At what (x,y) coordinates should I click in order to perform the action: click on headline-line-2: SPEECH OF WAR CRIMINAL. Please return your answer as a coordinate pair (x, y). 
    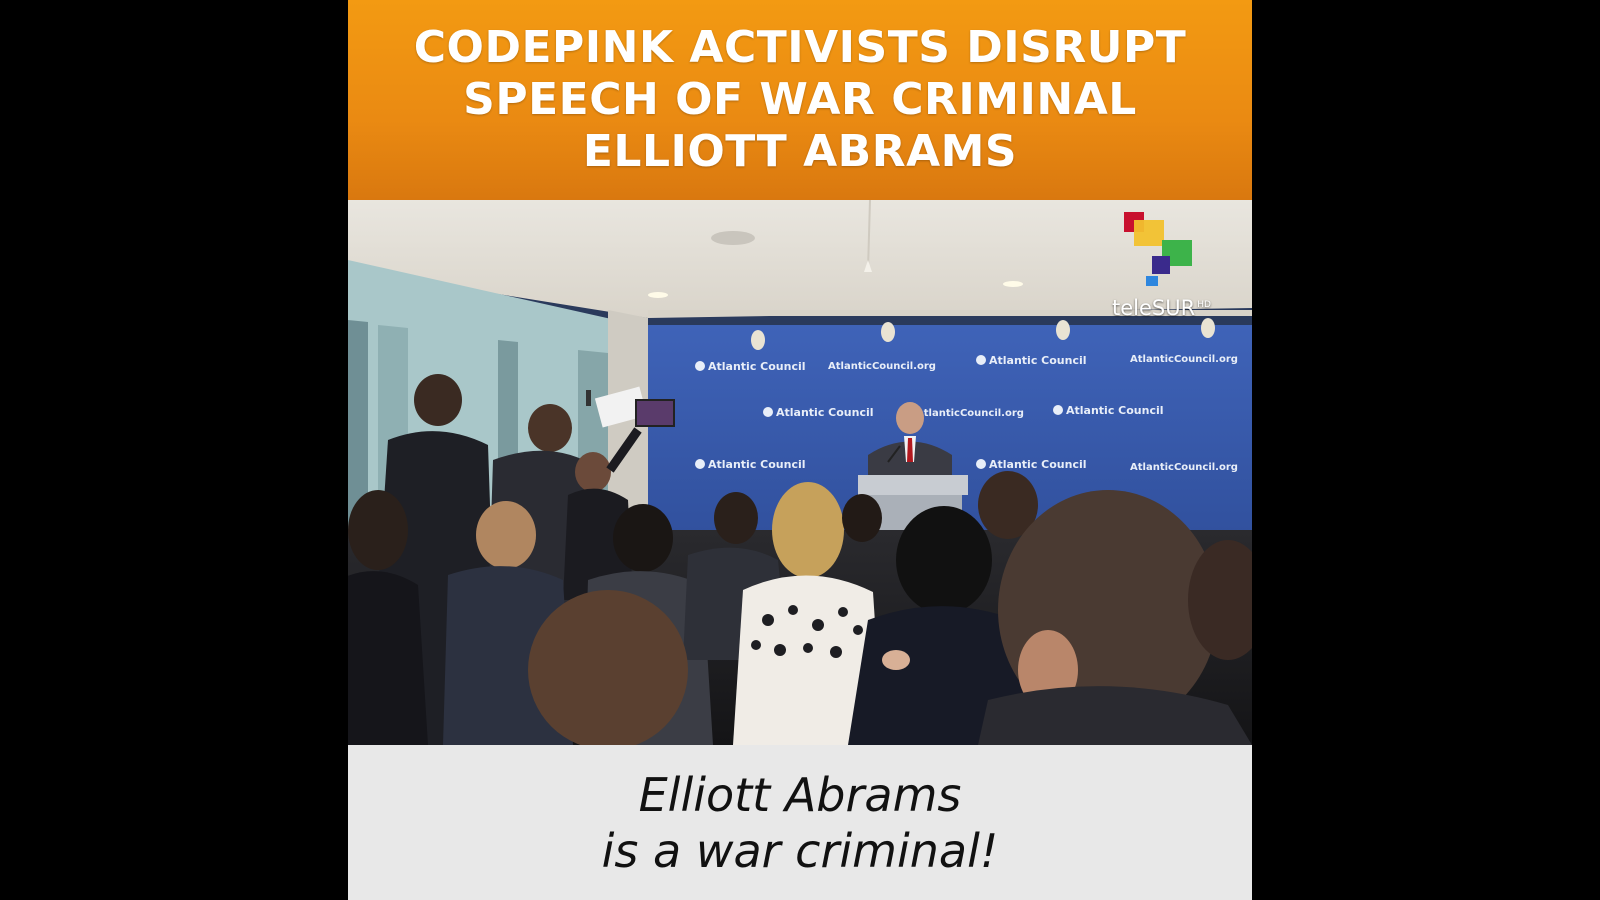
    Looking at the image, I should click on (800, 99).